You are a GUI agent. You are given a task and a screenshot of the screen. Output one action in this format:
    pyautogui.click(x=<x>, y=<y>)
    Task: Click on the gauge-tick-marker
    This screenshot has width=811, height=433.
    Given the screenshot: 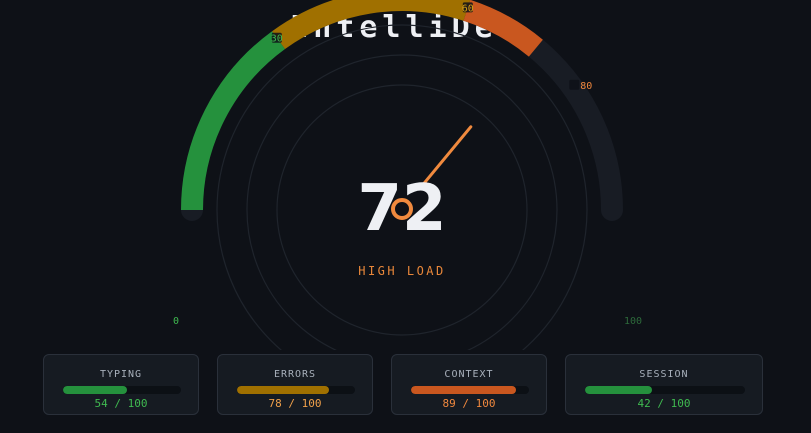 What is the action you would take?
    pyautogui.click(x=574, y=84)
    